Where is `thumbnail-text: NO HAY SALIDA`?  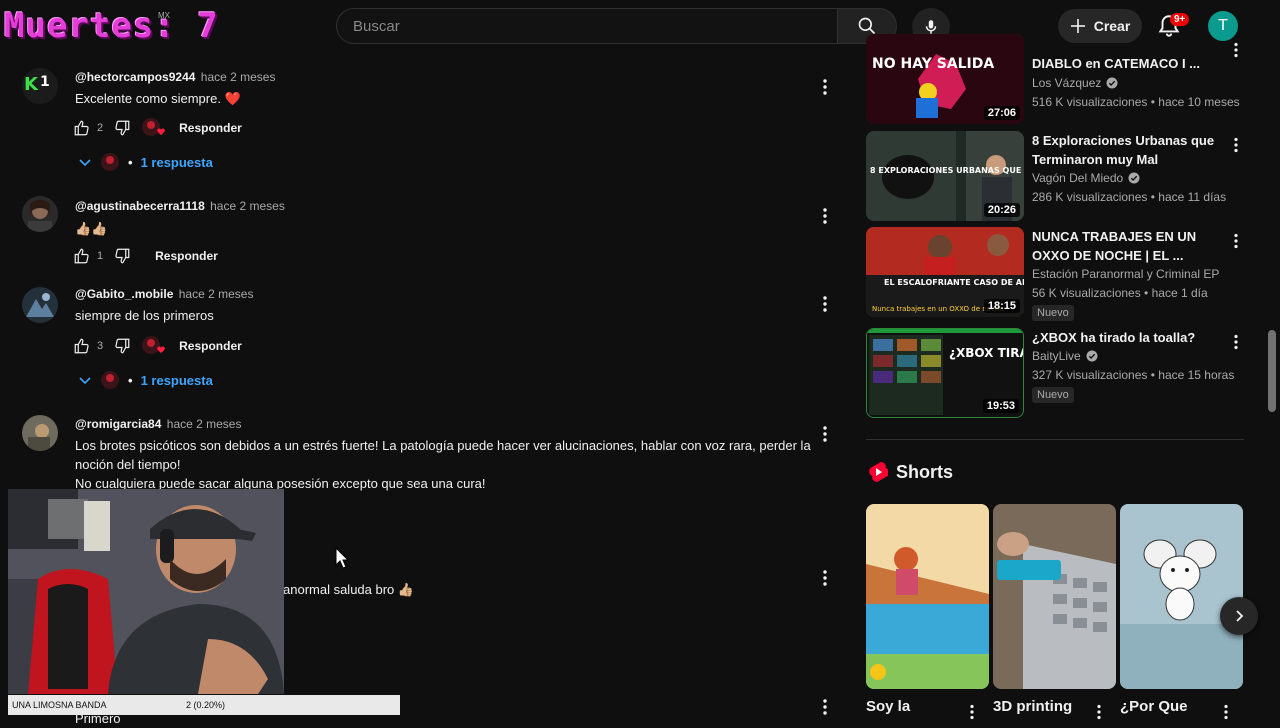
thumbnail-text: NO HAY SALIDA is located at coordinates (933, 64).